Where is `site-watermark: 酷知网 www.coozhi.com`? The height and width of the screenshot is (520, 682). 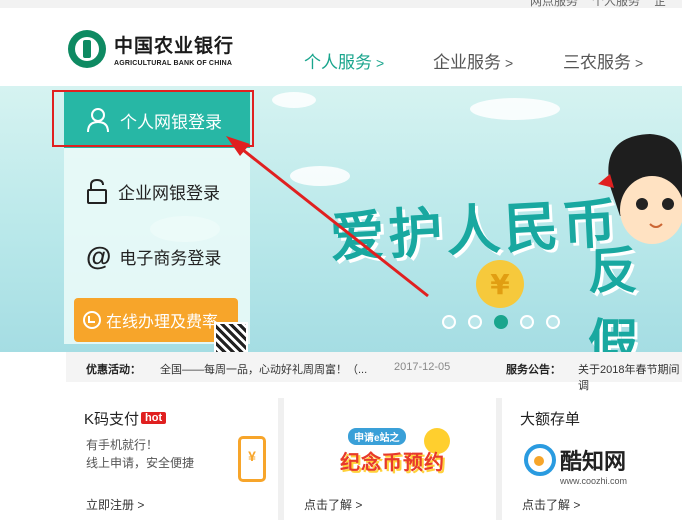 site-watermark: 酷知网 www.coozhi.com is located at coordinates (593, 467).